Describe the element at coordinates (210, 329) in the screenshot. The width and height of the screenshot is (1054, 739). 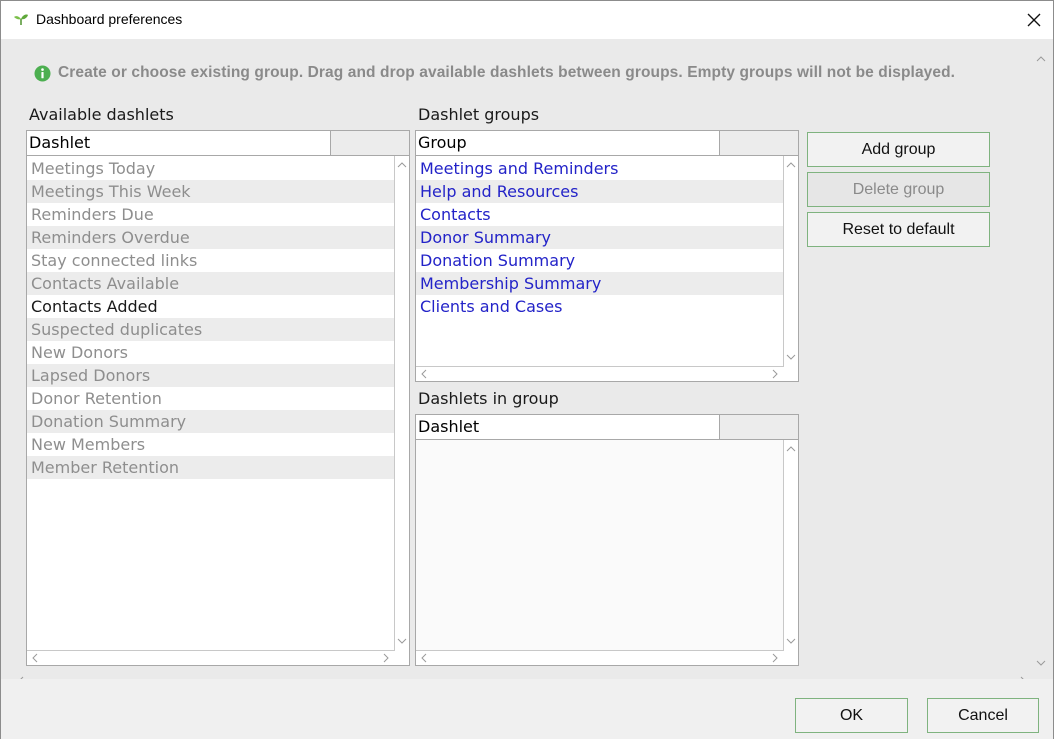
I see `available-dashlet-item: Suspected duplicates` at that location.